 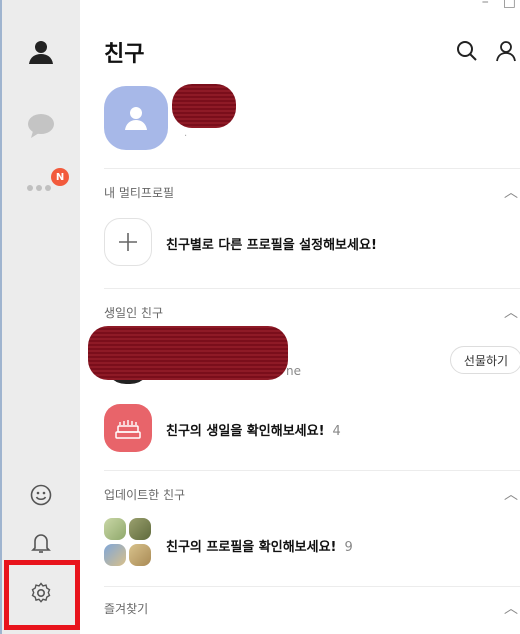 What do you see at coordinates (485, 360) in the screenshot?
I see `gift-button: 선물하기` at bounding box center [485, 360].